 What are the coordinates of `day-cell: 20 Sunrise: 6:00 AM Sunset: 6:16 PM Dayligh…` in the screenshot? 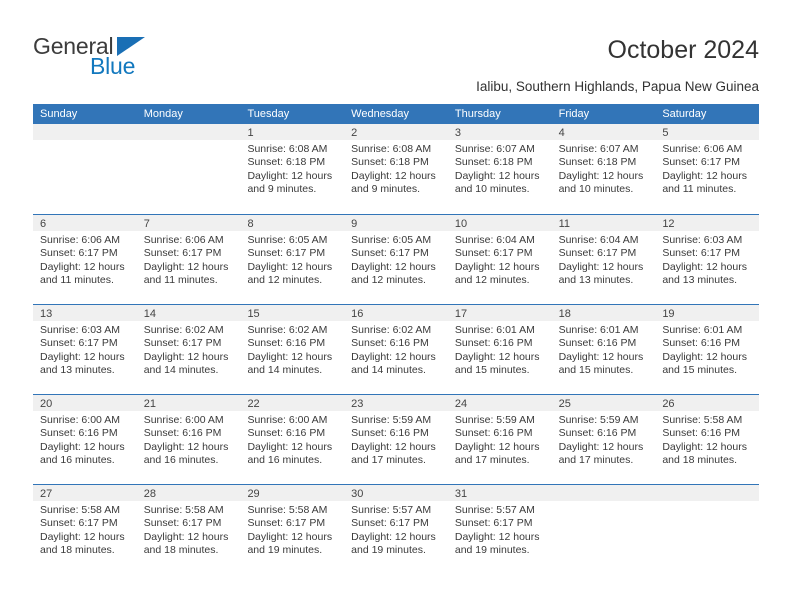 It's located at (85, 439).